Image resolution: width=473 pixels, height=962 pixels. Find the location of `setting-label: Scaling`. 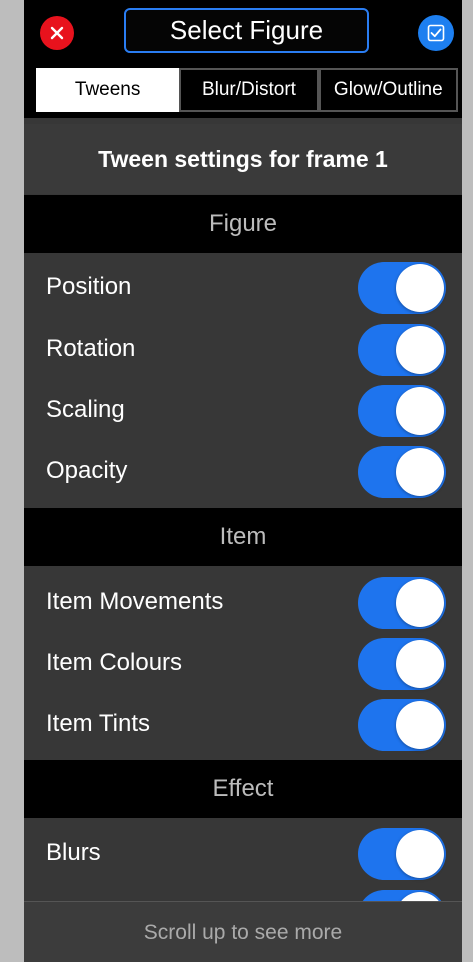

setting-label: Scaling is located at coordinates (85, 409).